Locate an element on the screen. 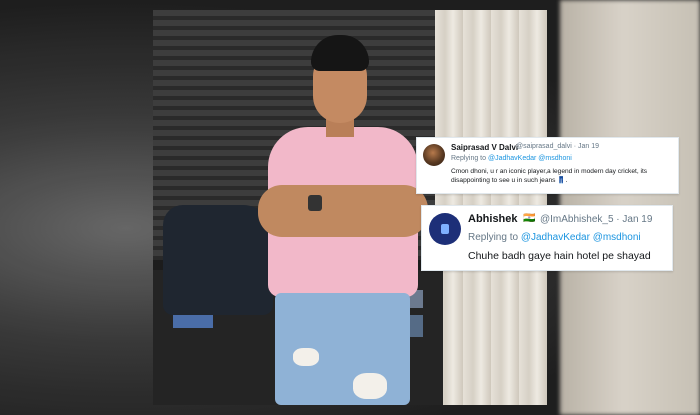 This screenshot has width=700, height=415. jeans-emoji-icon: 👖 is located at coordinates (561, 180).